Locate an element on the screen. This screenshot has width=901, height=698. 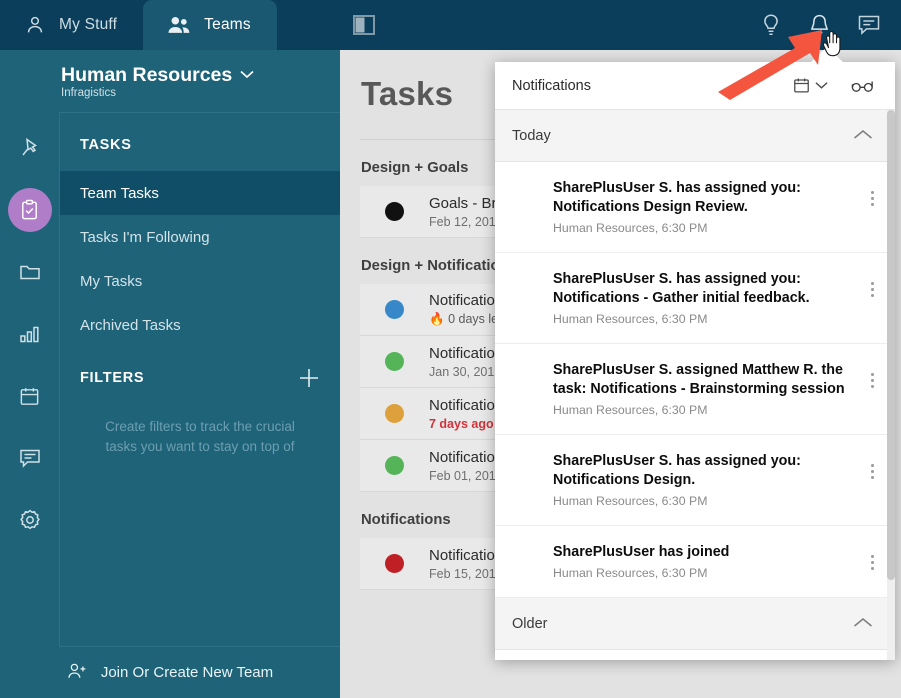
bell-icon is located at coordinates (819, 25).